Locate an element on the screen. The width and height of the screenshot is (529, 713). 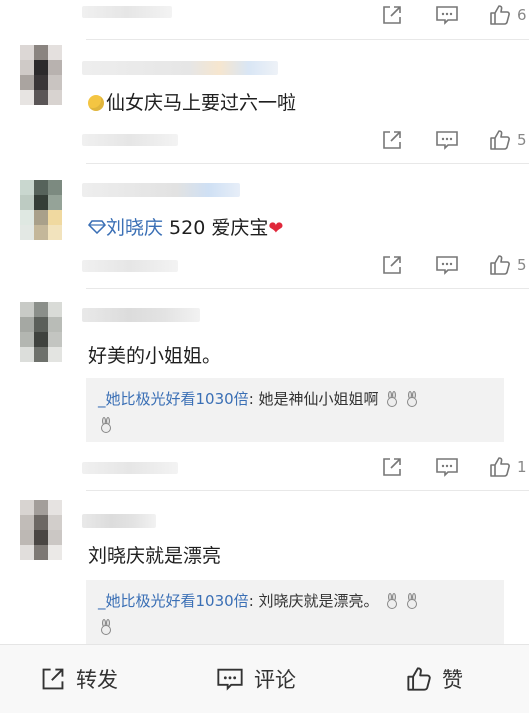
repost-label: 转发 is located at coordinates (97, 680).